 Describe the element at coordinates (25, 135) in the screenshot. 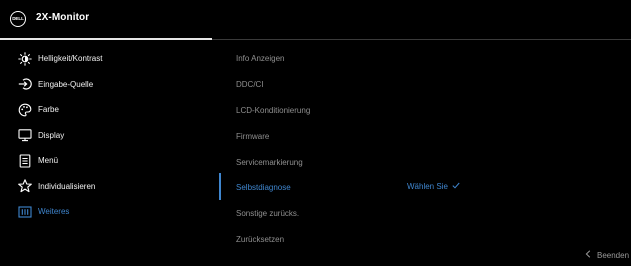

I see `display-icon` at that location.